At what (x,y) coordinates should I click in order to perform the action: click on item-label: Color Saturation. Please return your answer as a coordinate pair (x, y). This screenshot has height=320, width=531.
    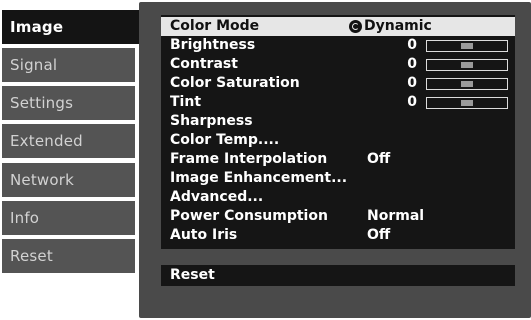
    Looking at the image, I should click on (235, 83).